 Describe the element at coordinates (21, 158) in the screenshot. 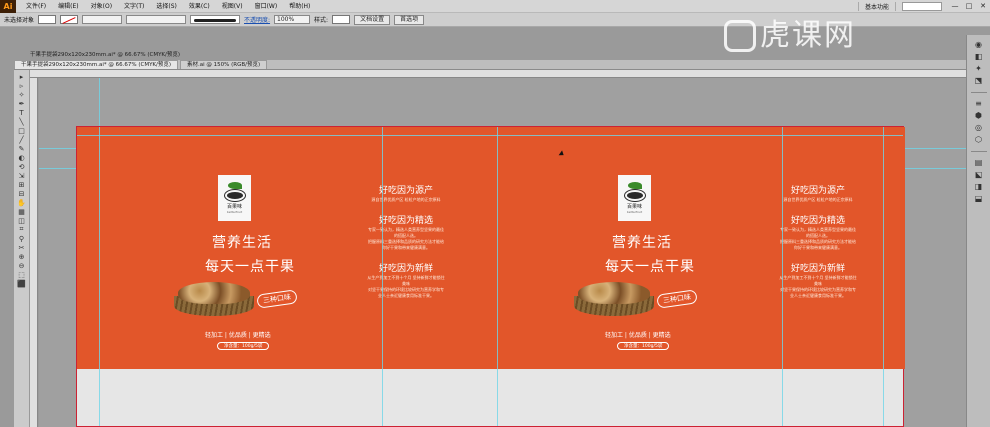

I see `tool-9-icon: ◐` at that location.